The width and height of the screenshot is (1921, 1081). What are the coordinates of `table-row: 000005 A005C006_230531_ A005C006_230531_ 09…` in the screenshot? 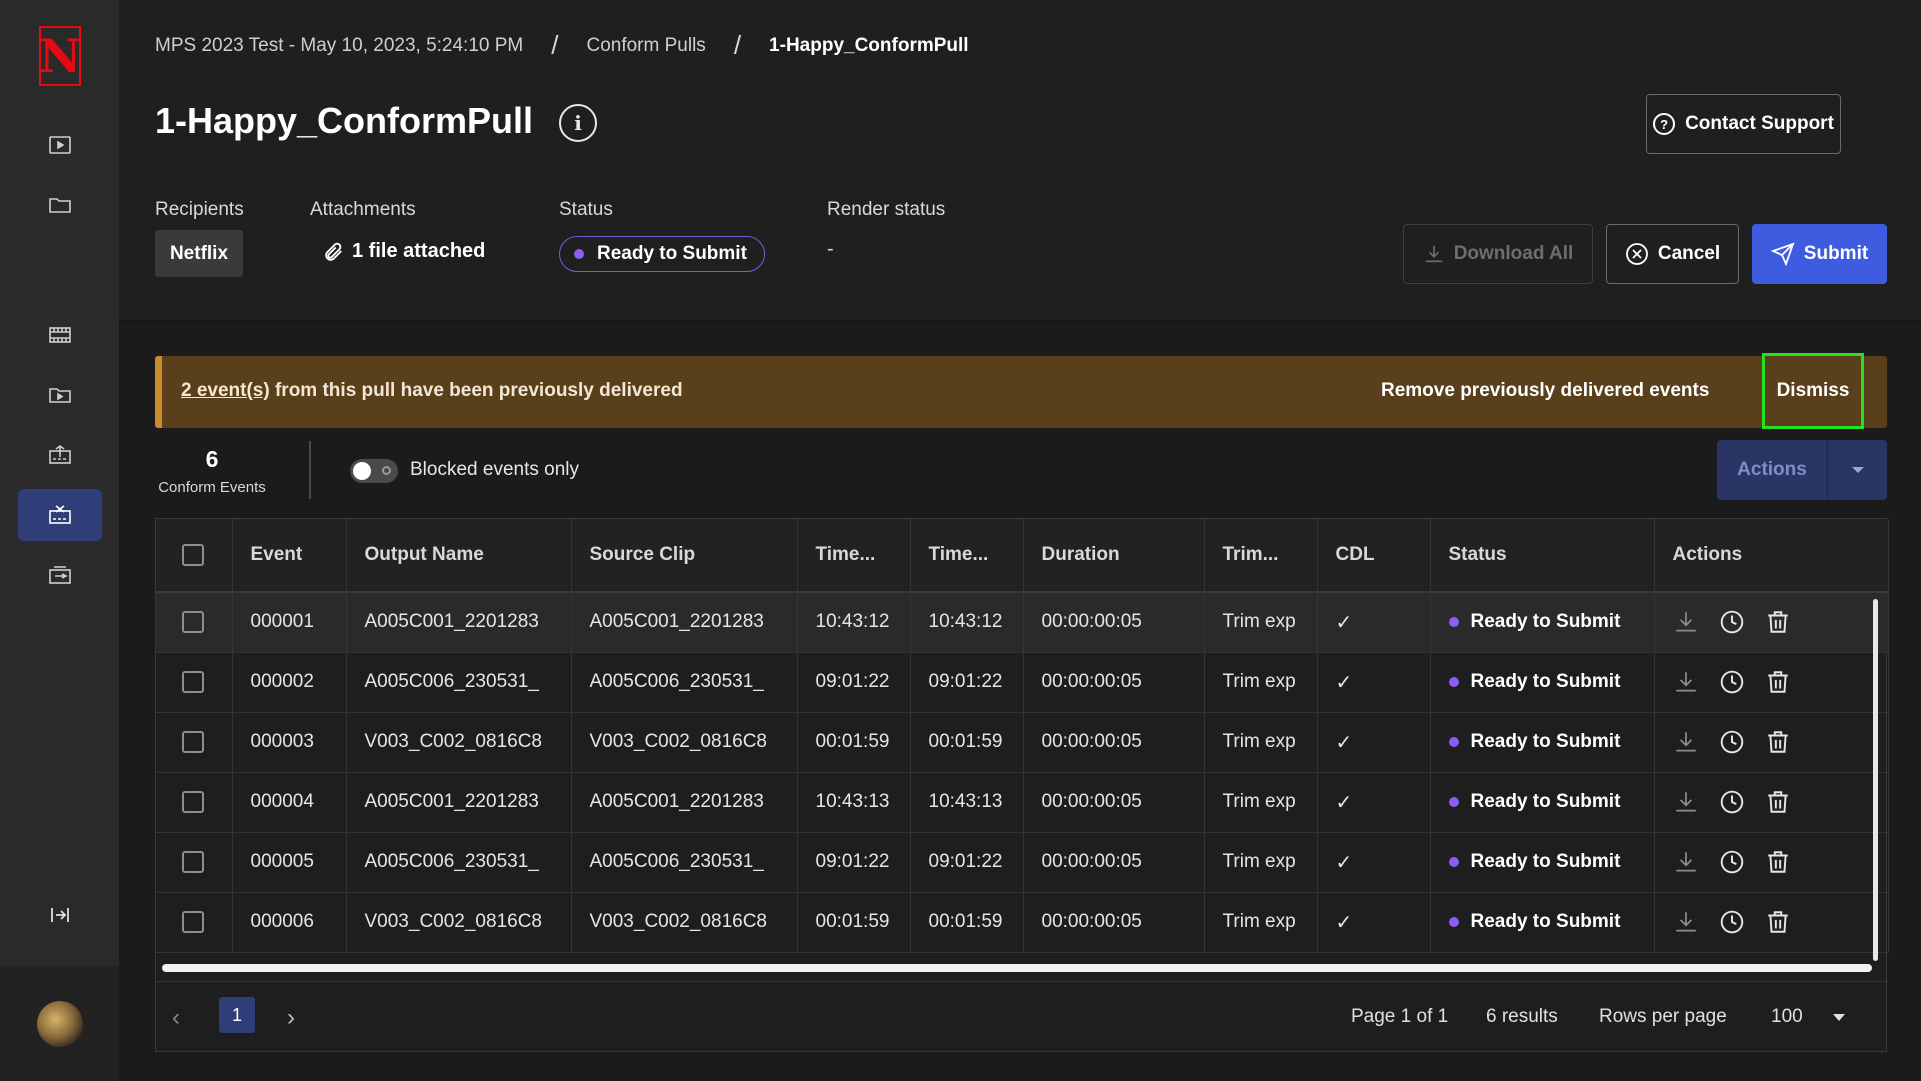 It's located at (1022, 862).